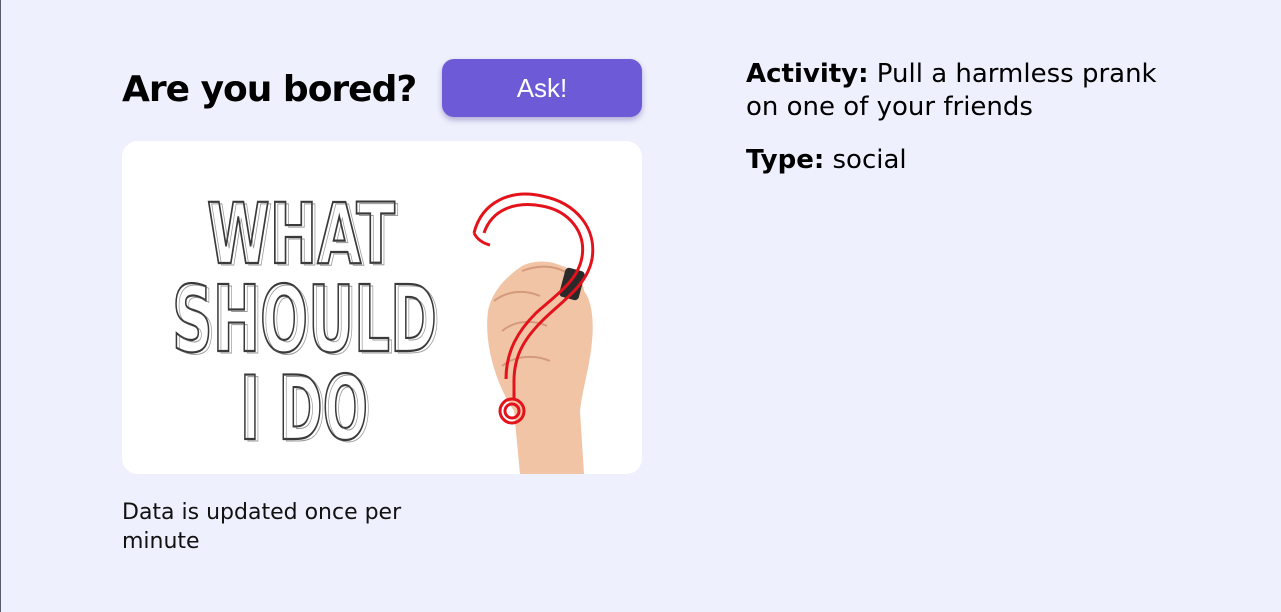 This screenshot has height=612, width=1281. Describe the element at coordinates (262, 527) in the screenshot. I see `update-note: Data is updated once per minute` at that location.